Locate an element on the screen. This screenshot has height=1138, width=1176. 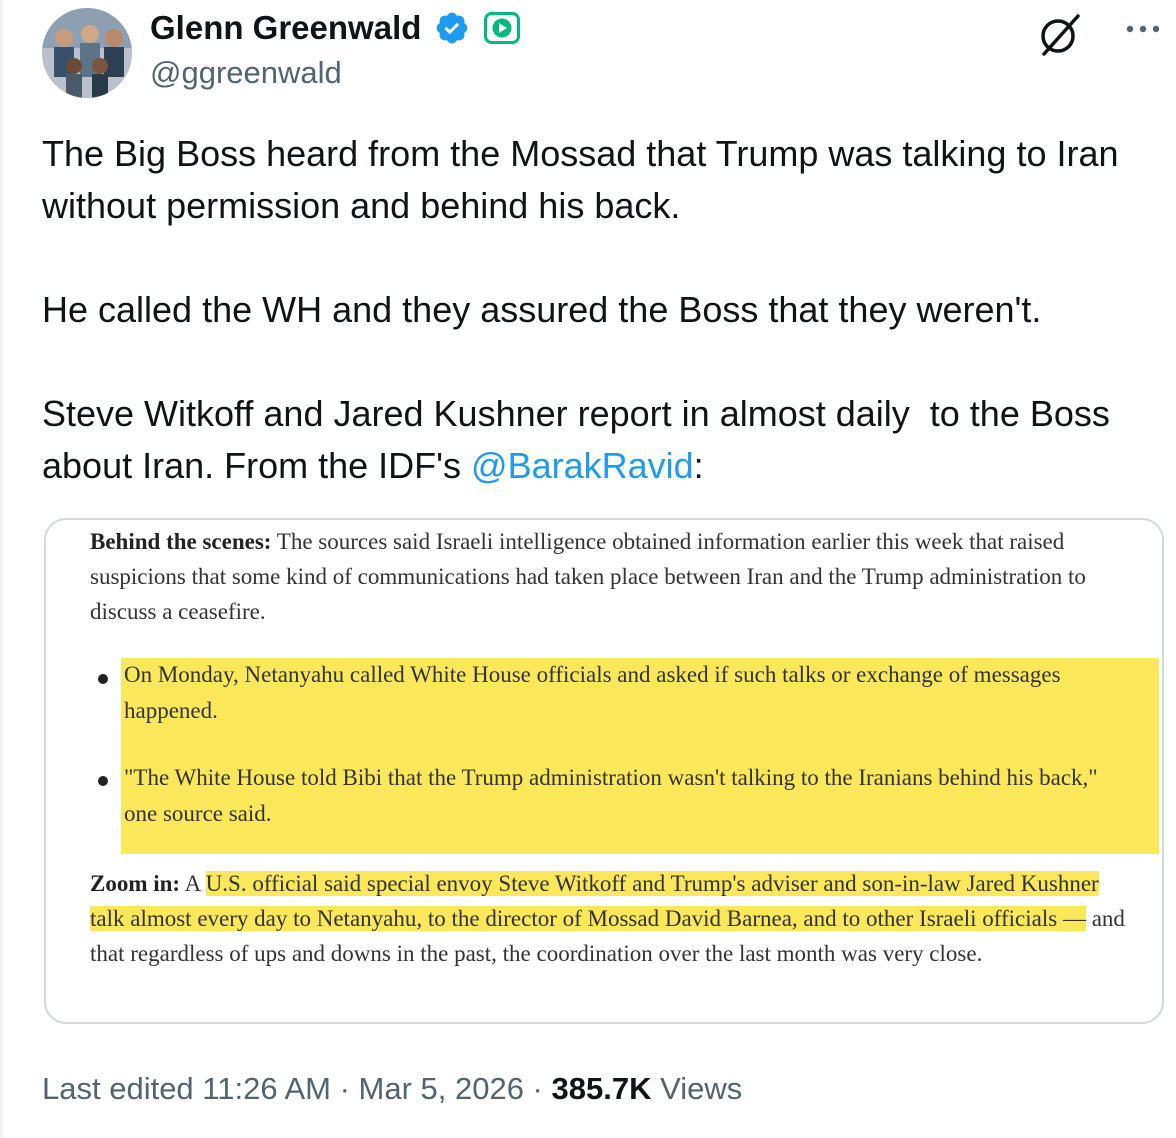
verified-badge-icon is located at coordinates (452, 28).